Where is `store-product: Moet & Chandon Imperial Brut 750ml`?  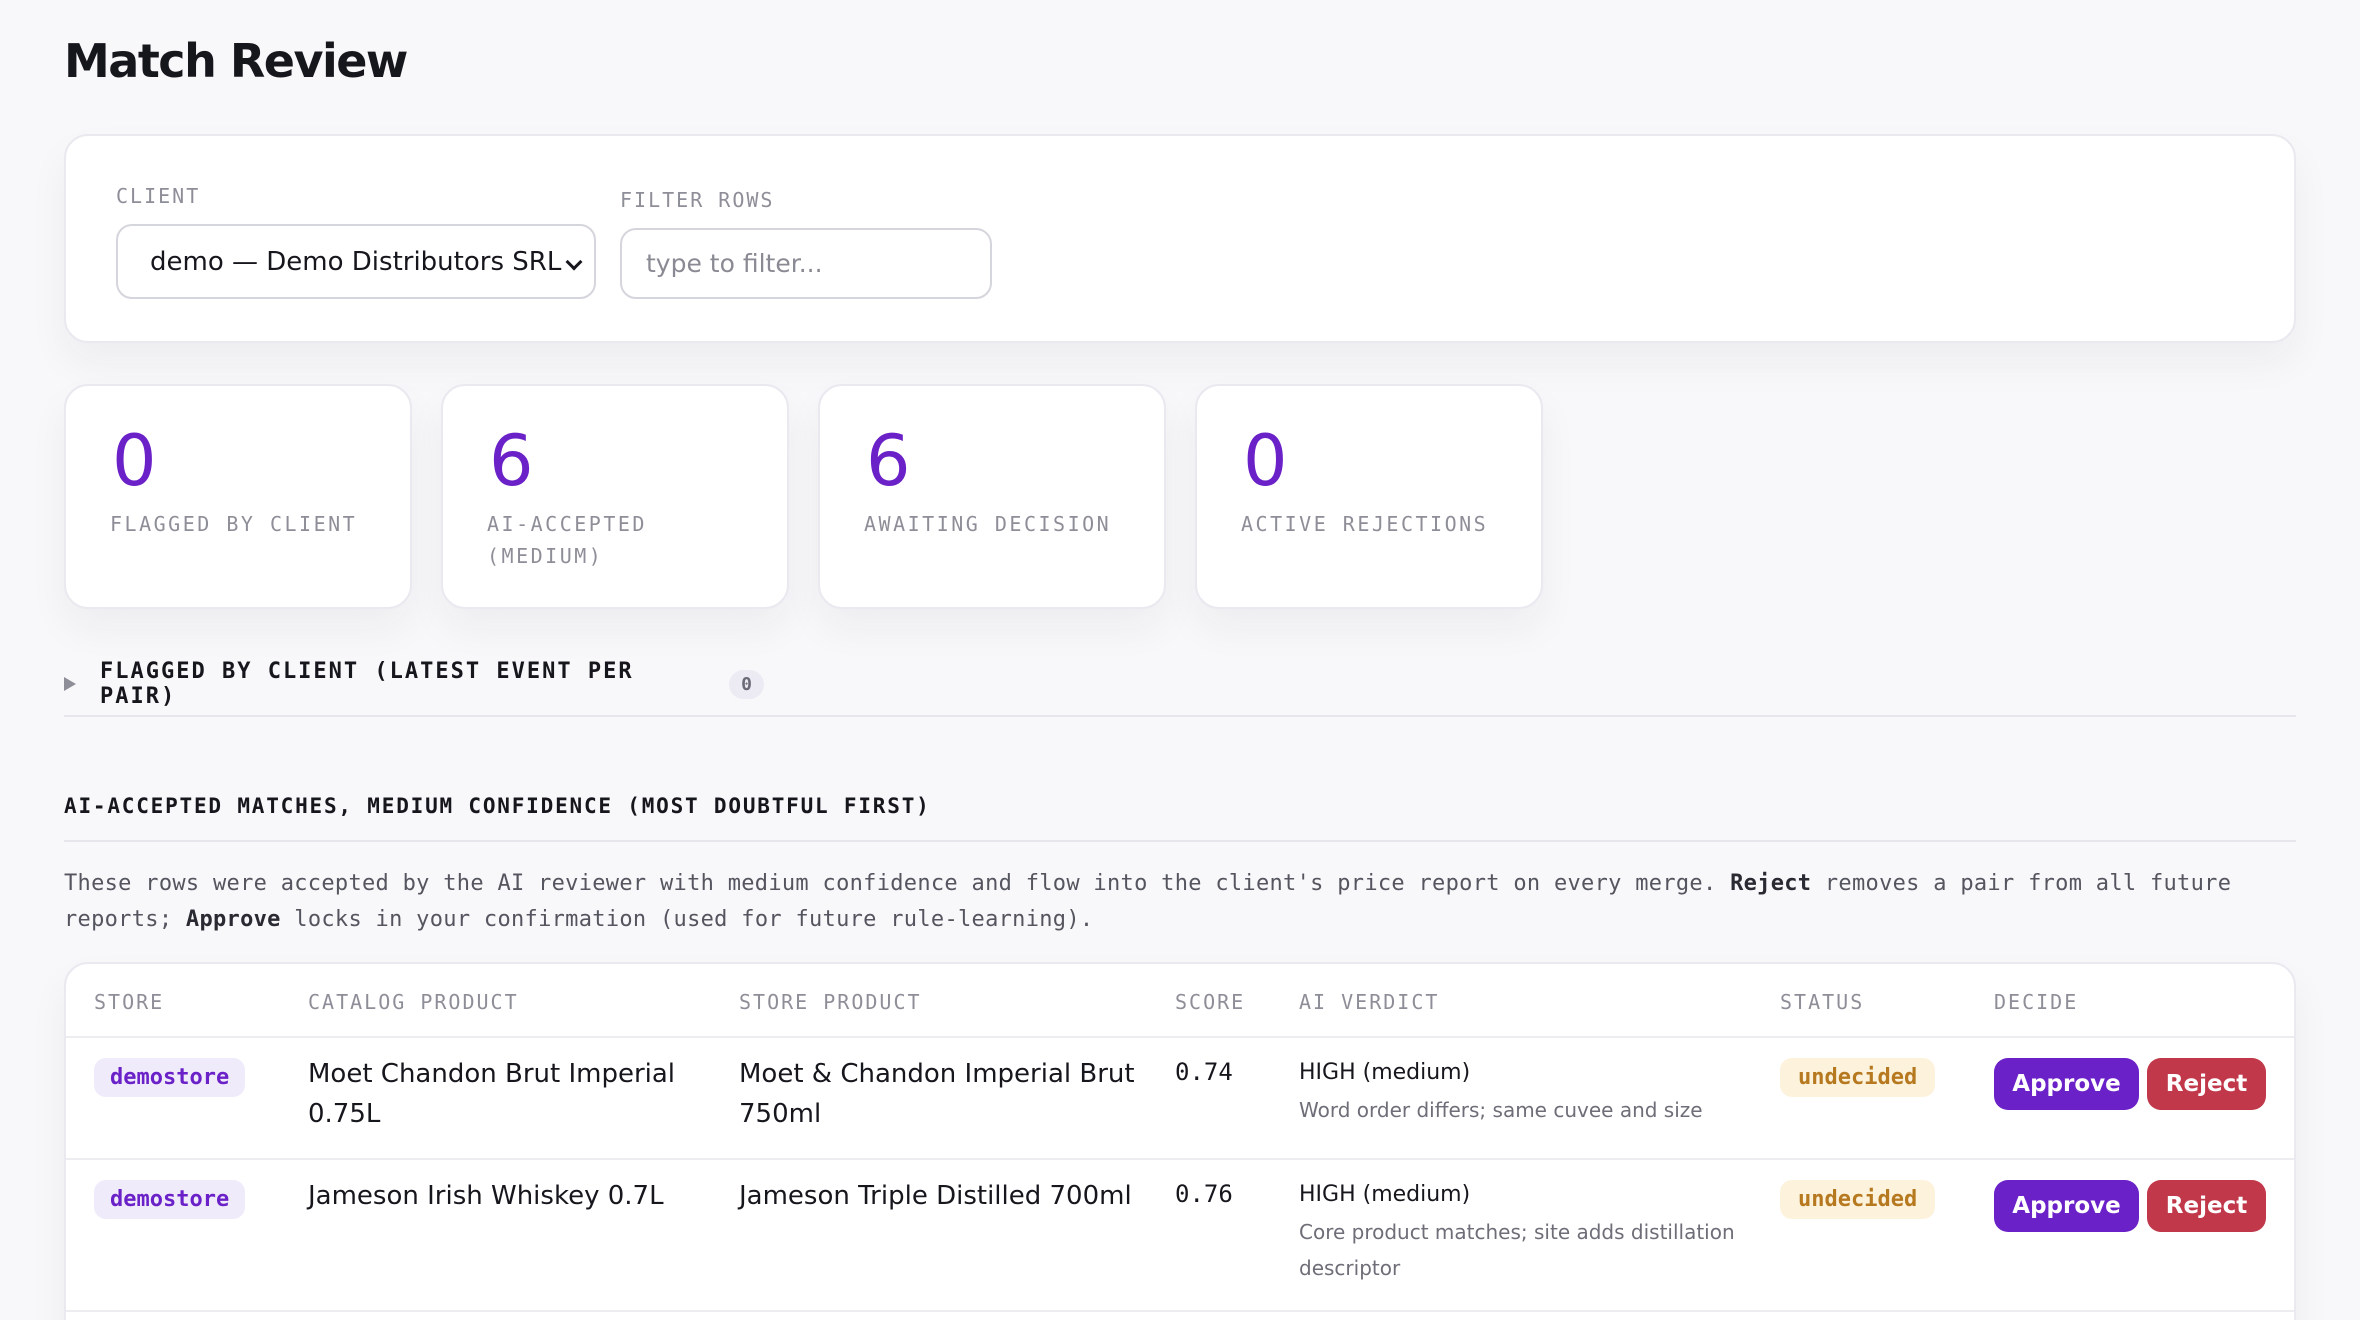
store-product: Moet & Chandon Imperial Brut 750ml is located at coordinates (937, 1094).